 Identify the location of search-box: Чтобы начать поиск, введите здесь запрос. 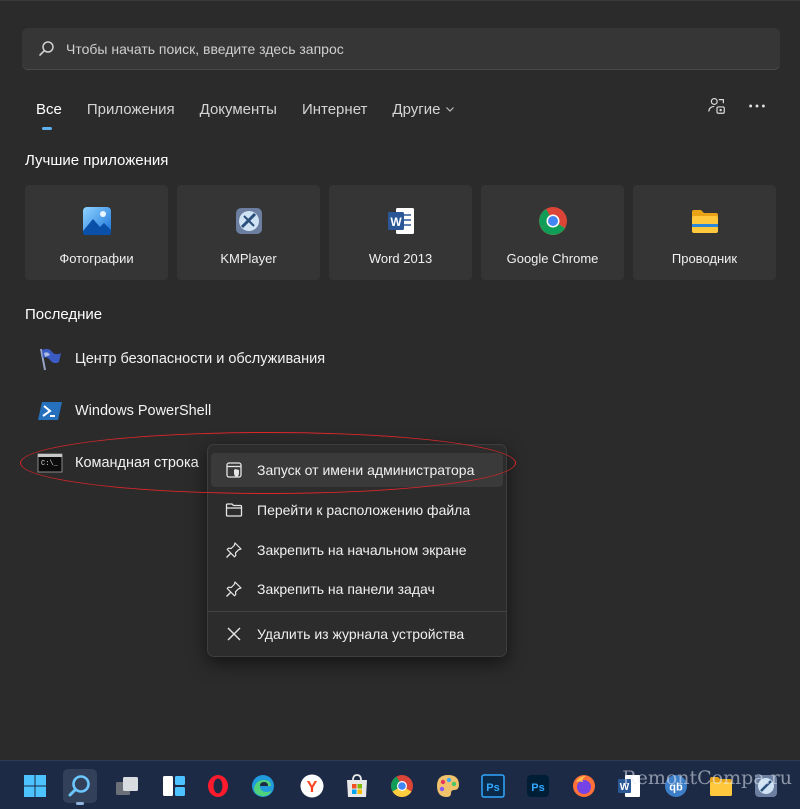
(401, 49).